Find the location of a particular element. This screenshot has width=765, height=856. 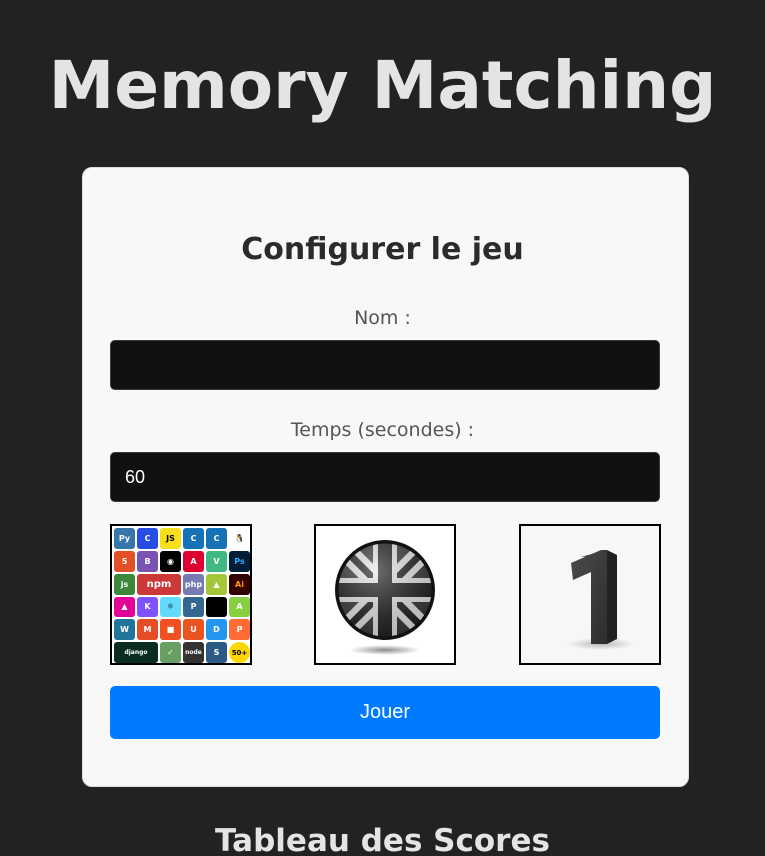

app-title: Memory Matching is located at coordinates (382, 85).